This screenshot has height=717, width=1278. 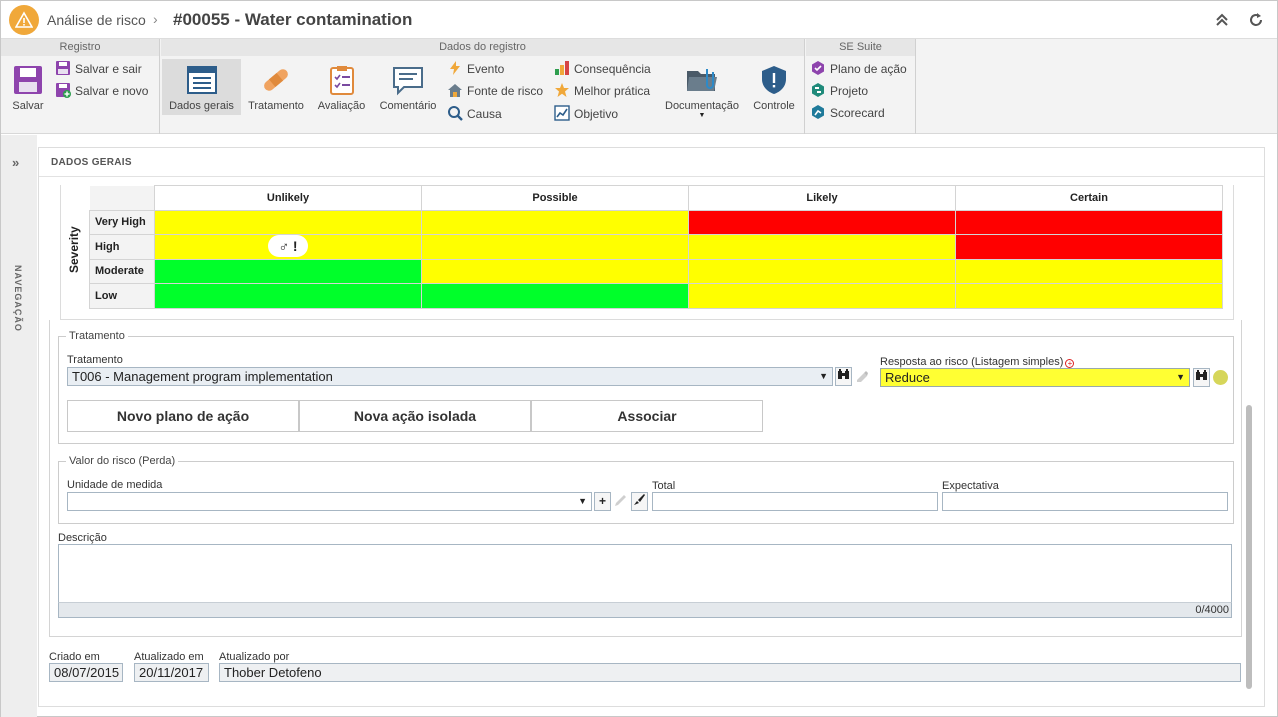 I want to click on hexagon-scorecard-icon, so click(x=818, y=112).